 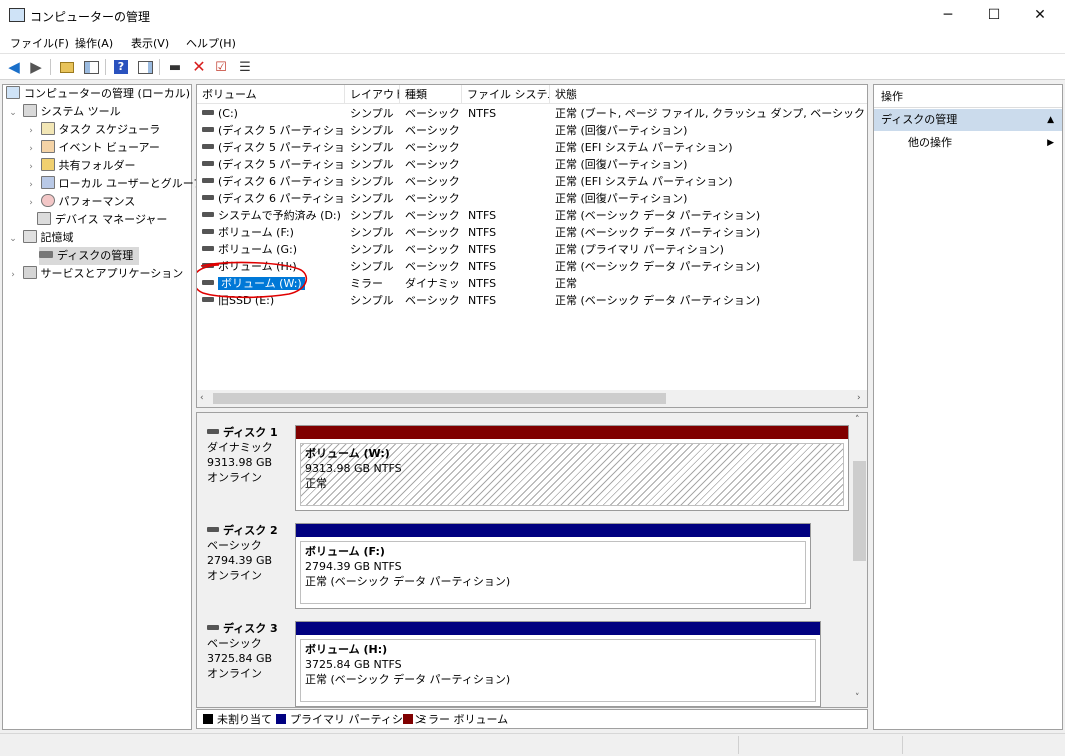 I want to click on column-header-layout: レイアウト, so click(x=372, y=94).